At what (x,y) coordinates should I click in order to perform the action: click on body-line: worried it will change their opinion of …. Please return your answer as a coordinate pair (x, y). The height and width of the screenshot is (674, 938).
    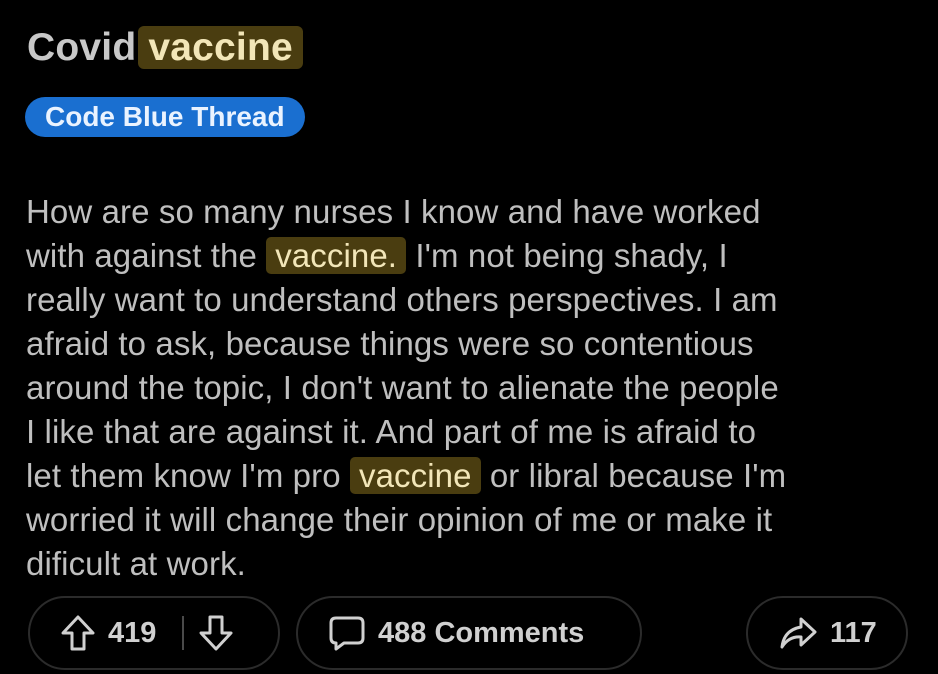
    Looking at the image, I should click on (399, 519).